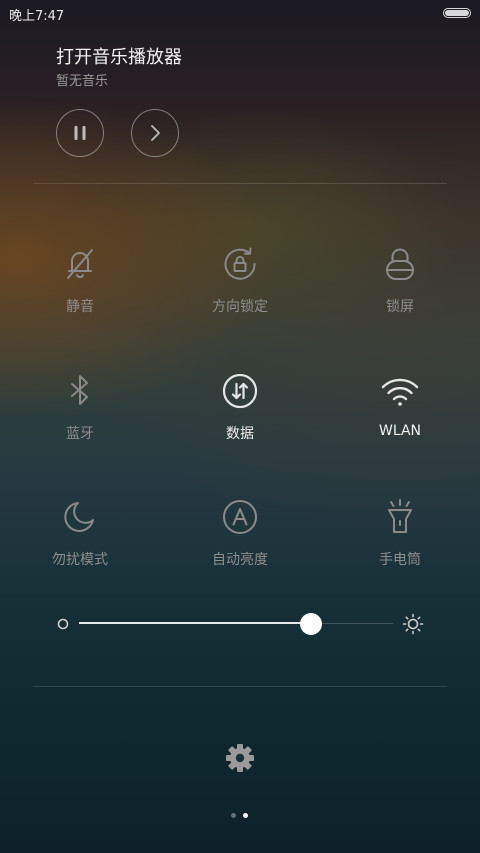  Describe the element at coordinates (80, 434) in the screenshot. I see `toggle-bluetooth-label: 蓝牙` at that location.